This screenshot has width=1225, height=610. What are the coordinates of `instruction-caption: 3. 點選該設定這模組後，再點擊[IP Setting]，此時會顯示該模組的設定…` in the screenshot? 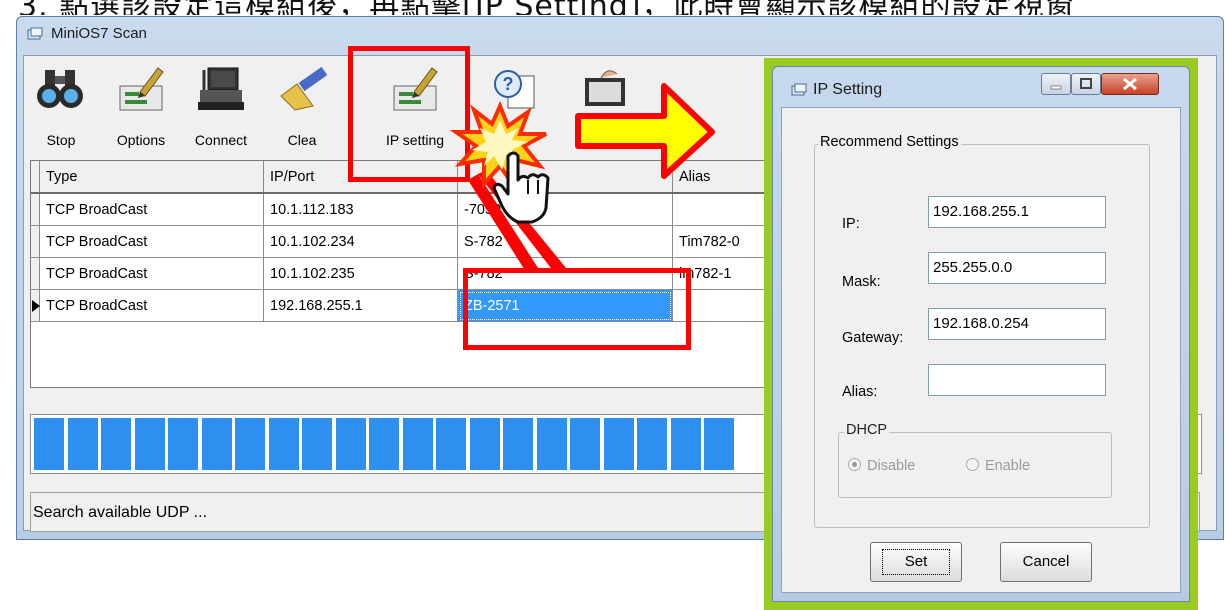 It's located at (612, 7).